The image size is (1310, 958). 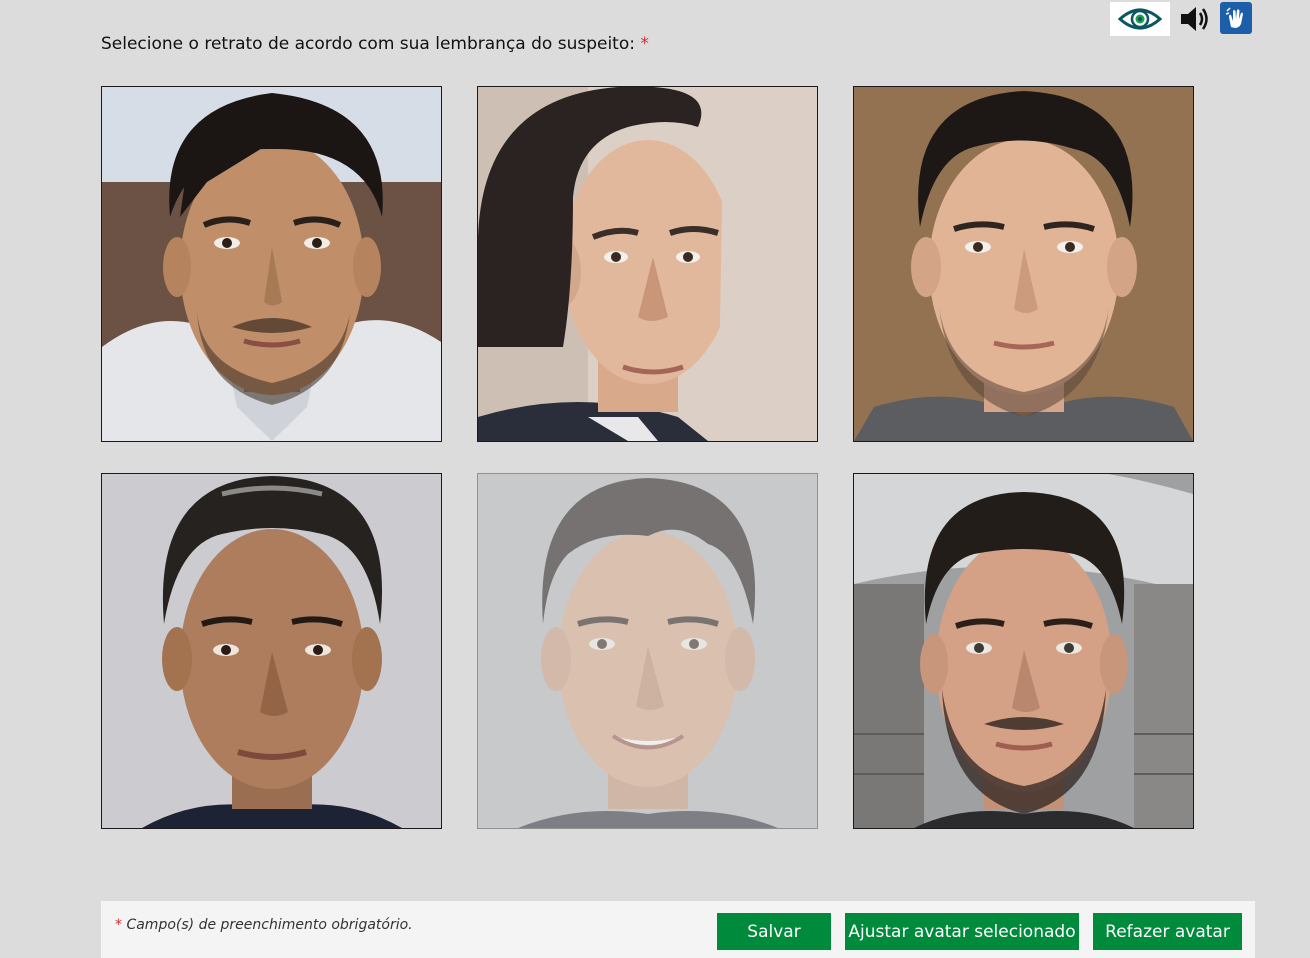 What do you see at coordinates (1167, 931) in the screenshot?
I see `redo-avatar-button: Refazer avatar` at bounding box center [1167, 931].